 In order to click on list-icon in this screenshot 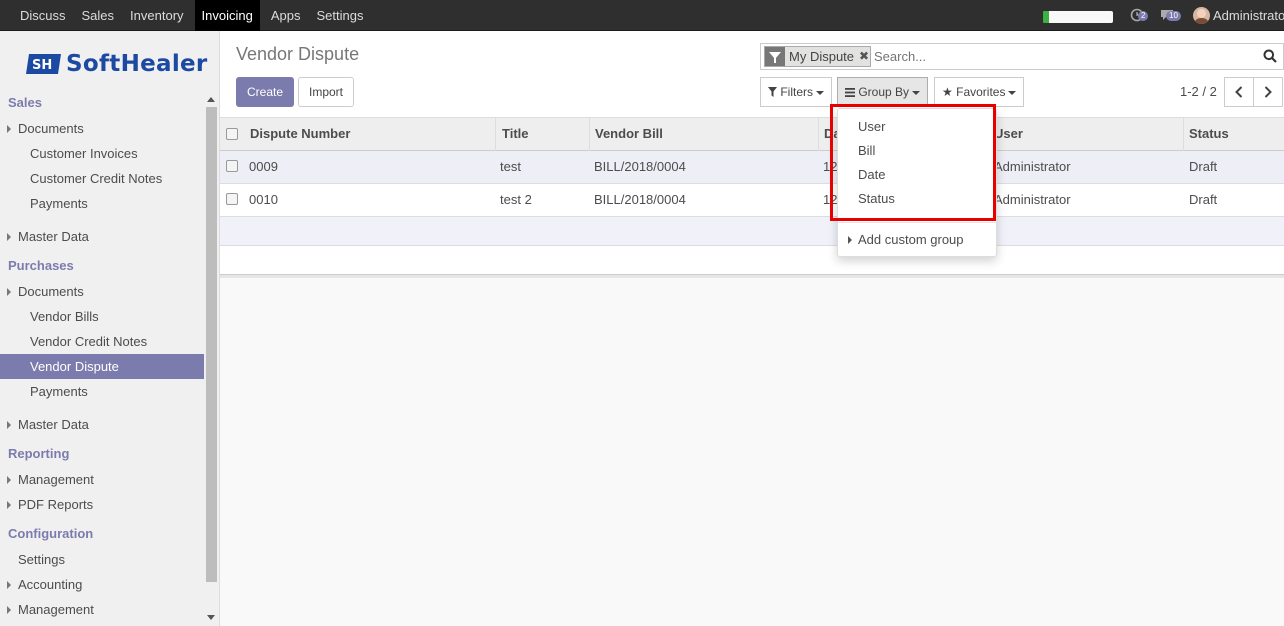, I will do `click(850, 92)`.